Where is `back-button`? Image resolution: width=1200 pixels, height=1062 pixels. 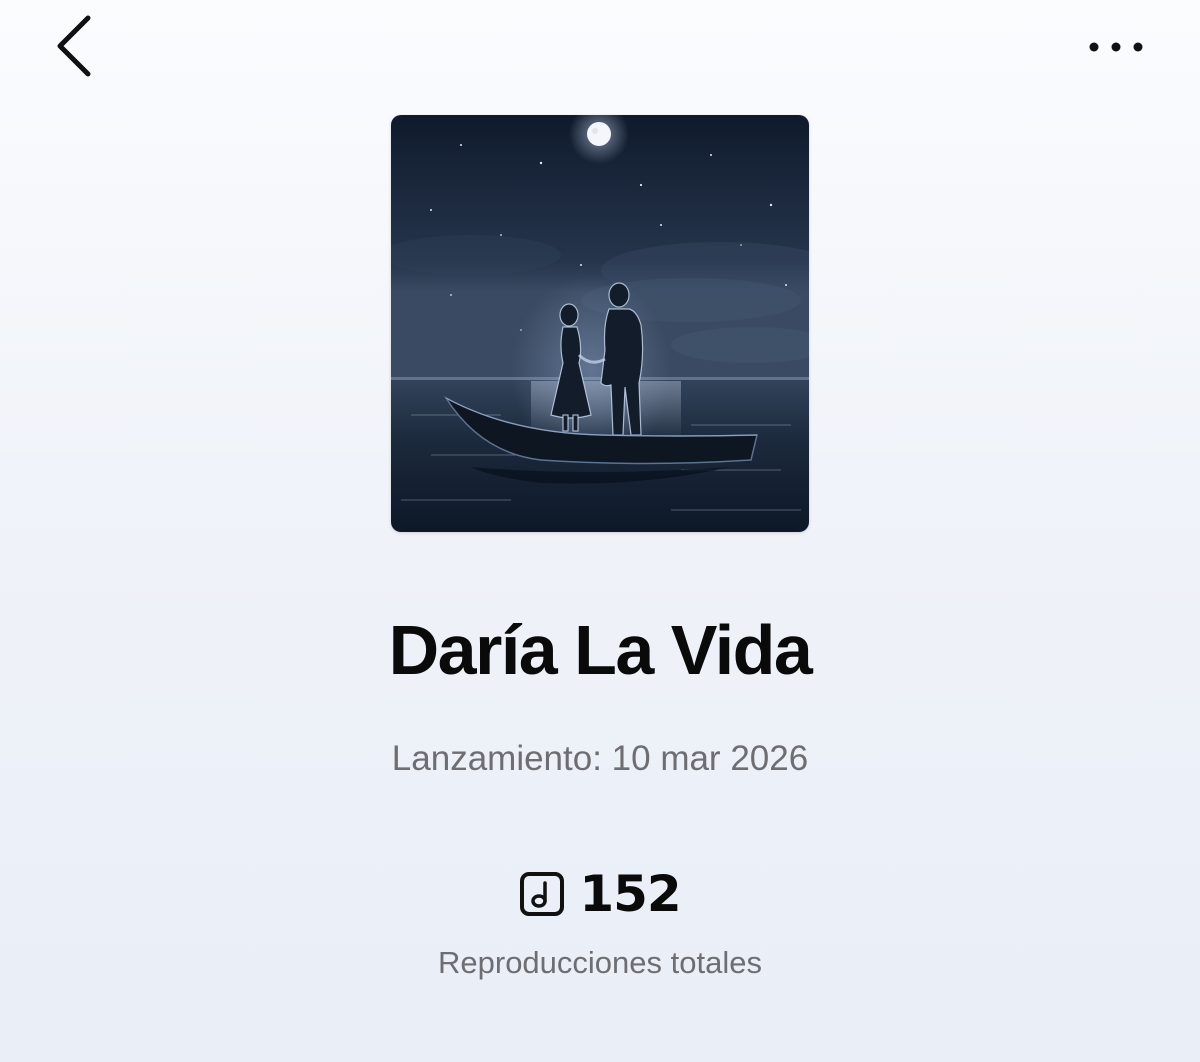 back-button is located at coordinates (76, 46).